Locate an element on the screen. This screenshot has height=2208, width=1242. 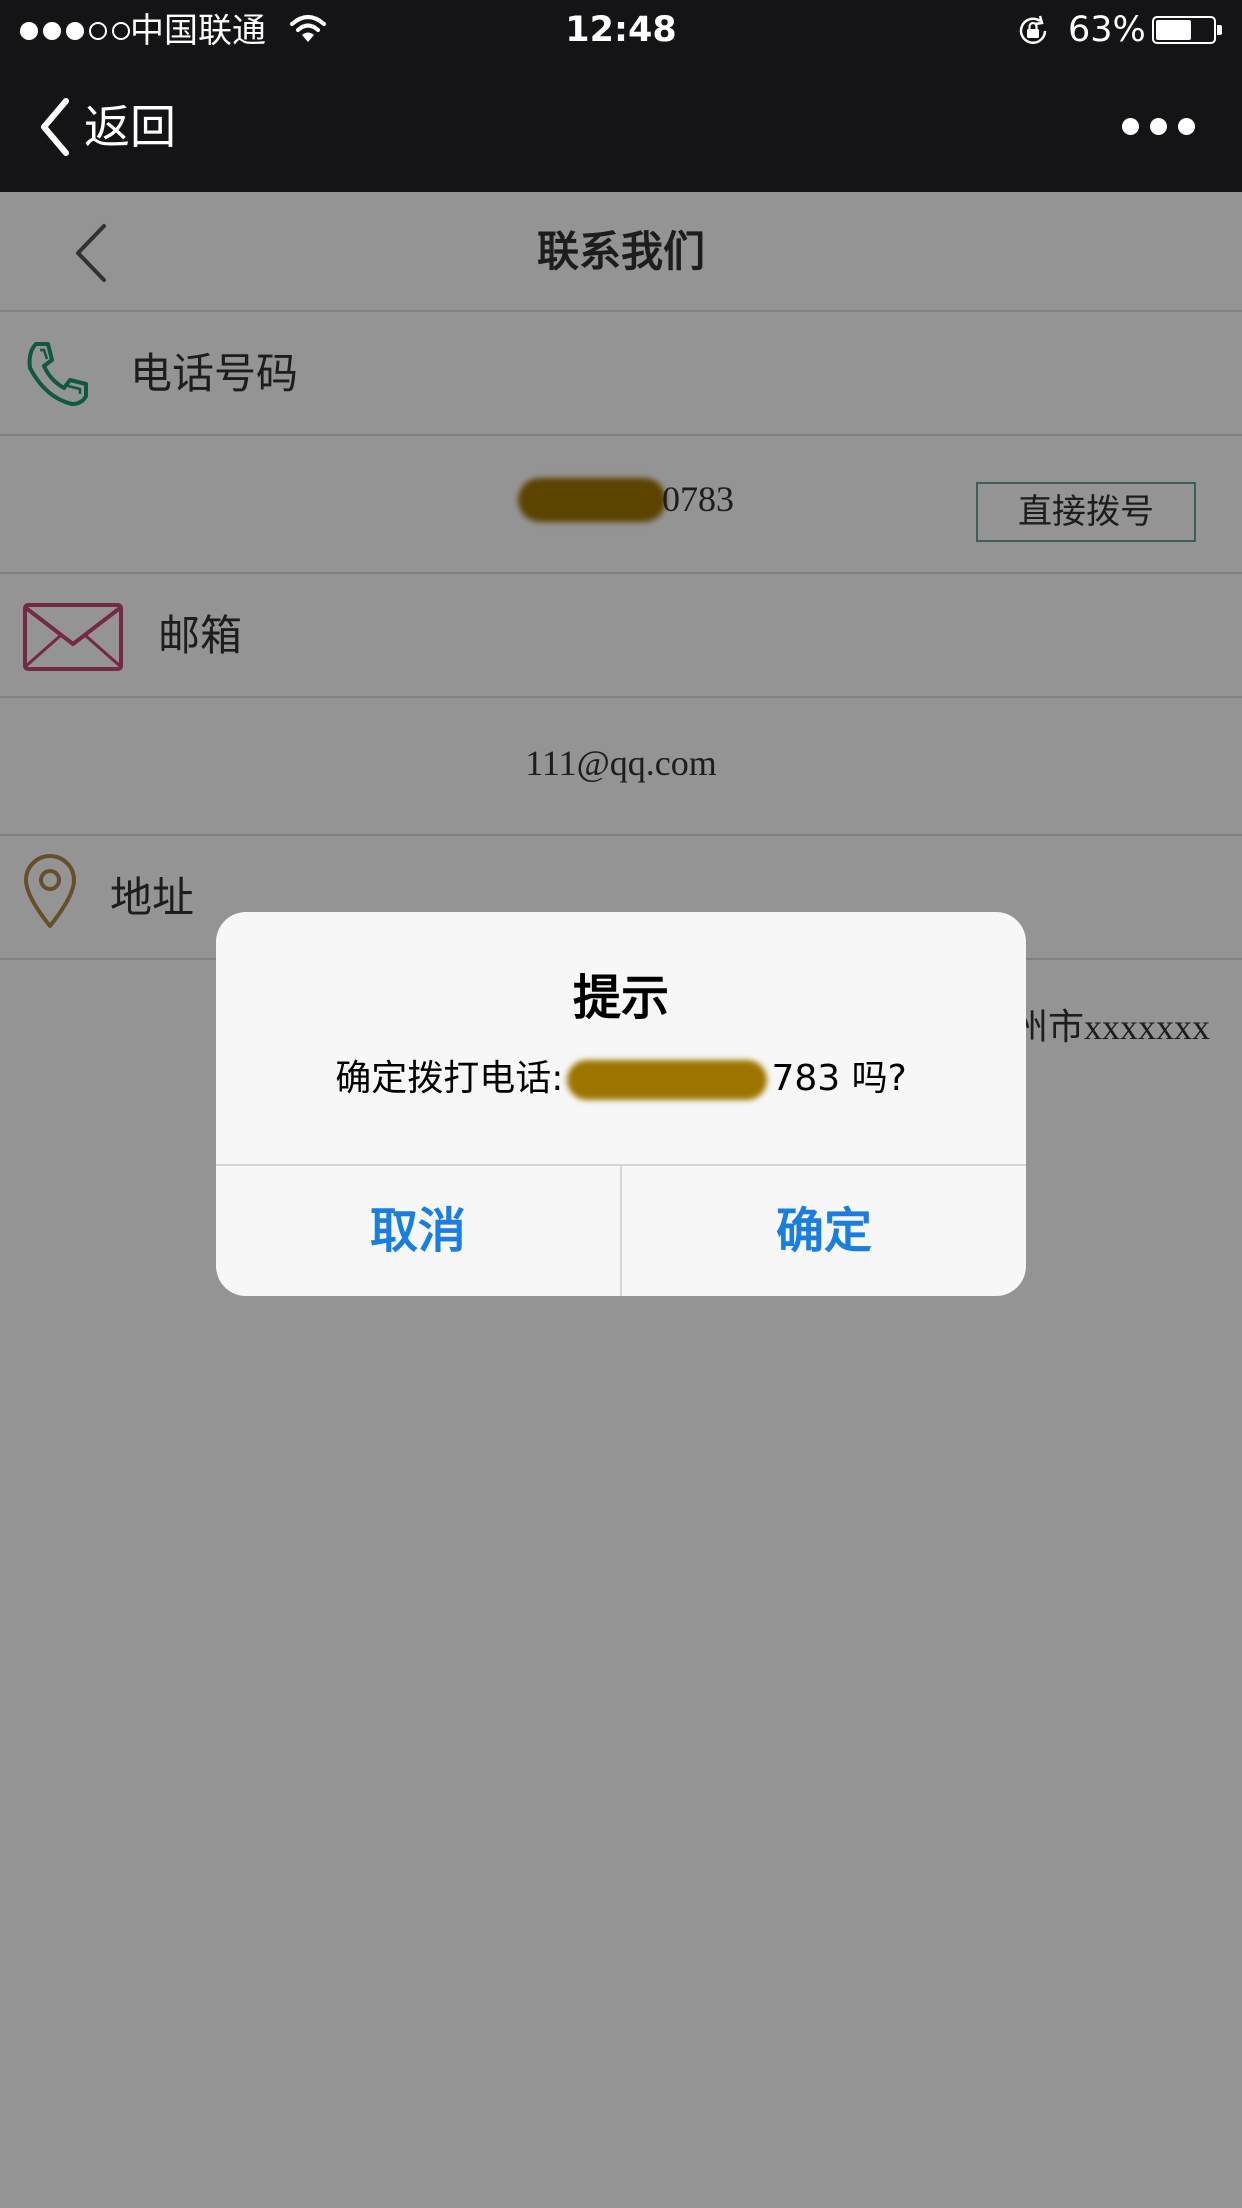
battery-nub is located at coordinates (1219, 30).